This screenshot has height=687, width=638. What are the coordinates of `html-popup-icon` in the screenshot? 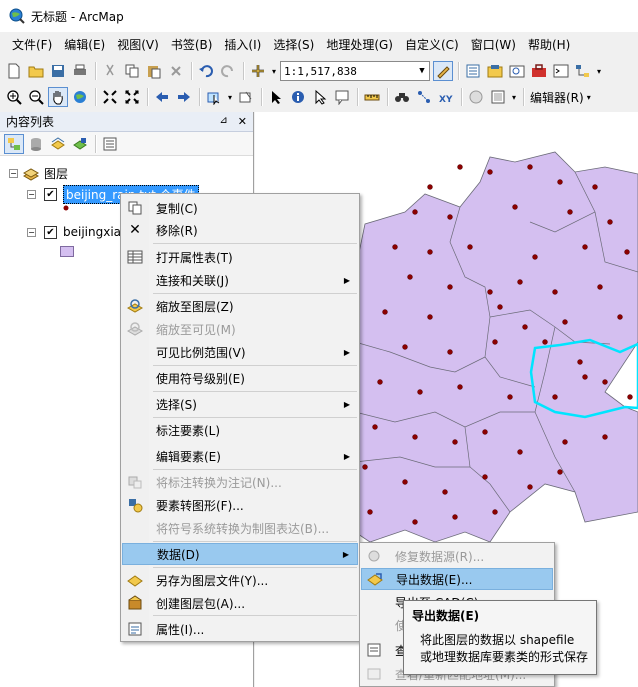 It's located at (342, 97).